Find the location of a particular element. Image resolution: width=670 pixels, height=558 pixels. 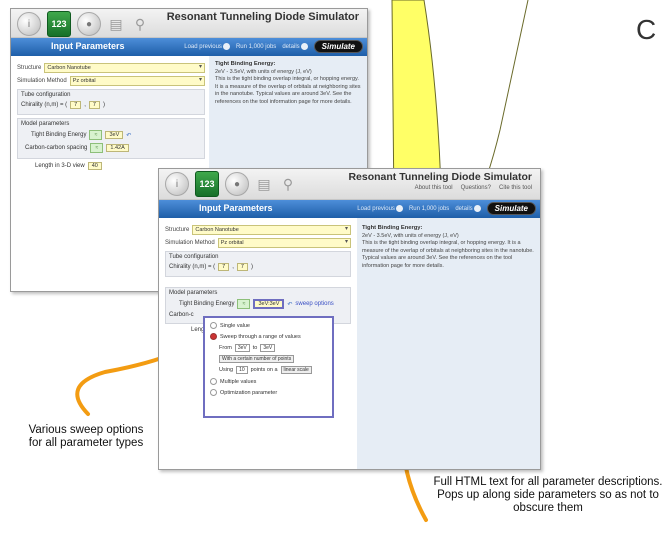

multiple-values-radio is located at coordinates (213, 381).